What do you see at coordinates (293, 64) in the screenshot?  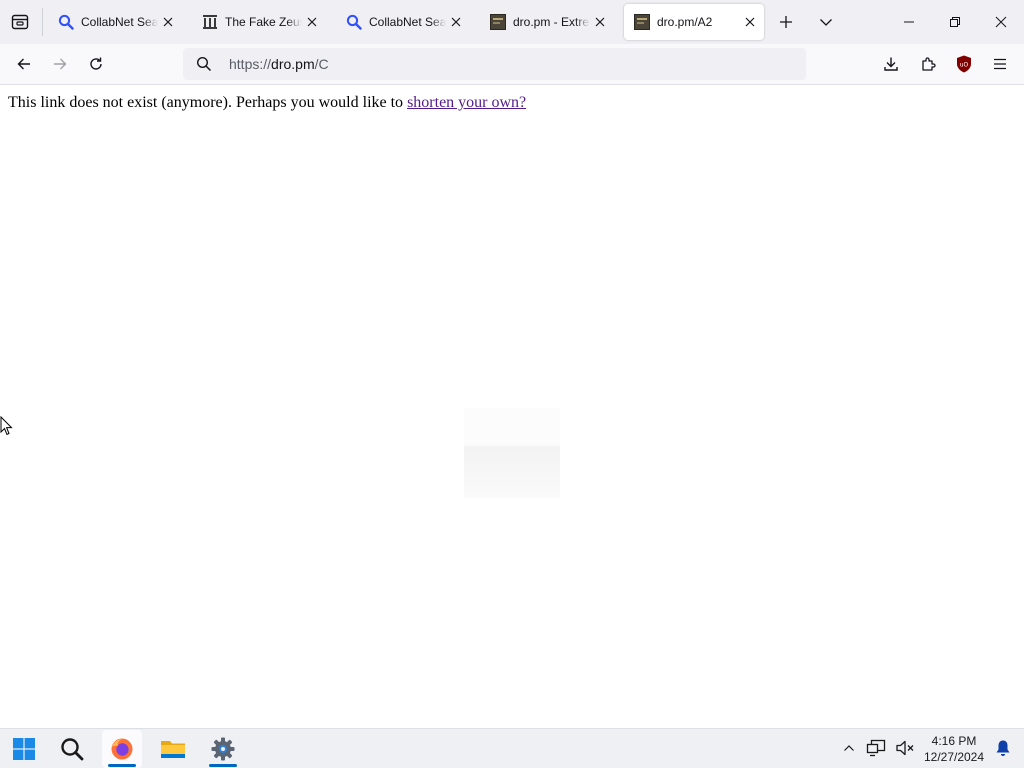 I see `url-host: dro.pm` at bounding box center [293, 64].